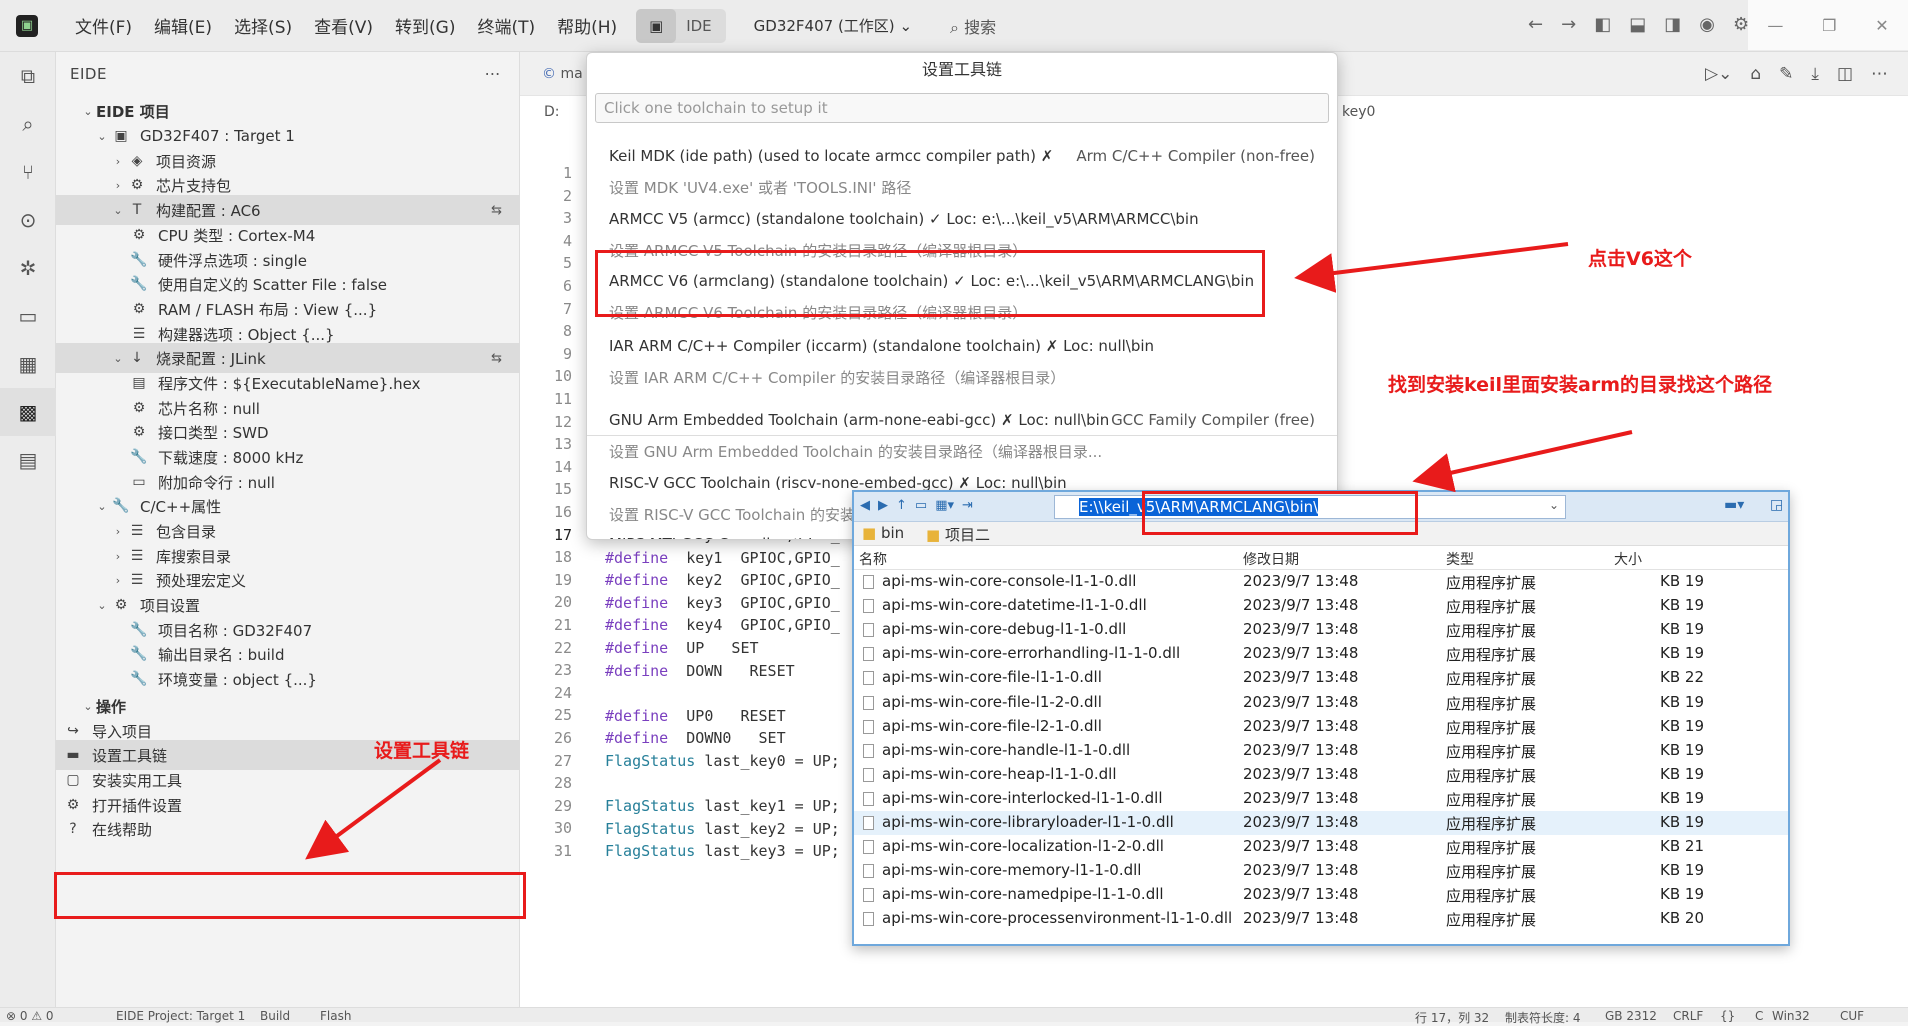 This screenshot has height=1026, width=1908. What do you see at coordinates (275, 1016) in the screenshot?
I see `build-status: Build` at bounding box center [275, 1016].